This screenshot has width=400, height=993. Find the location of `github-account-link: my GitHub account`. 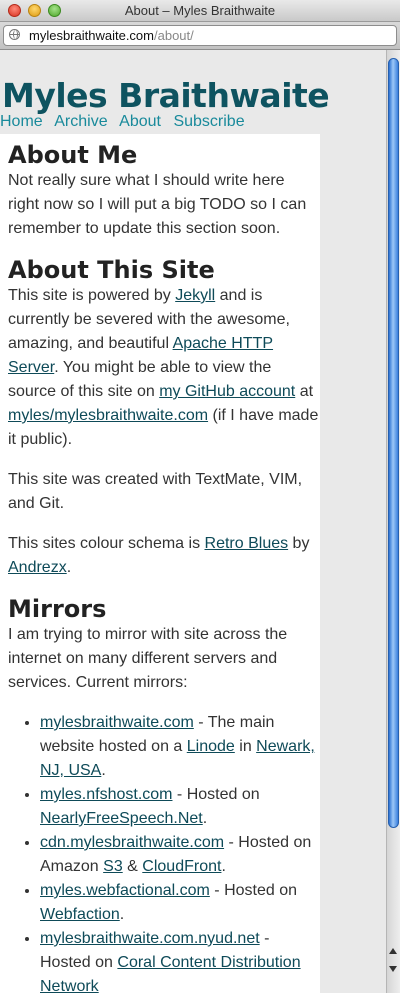

github-account-link: my GitHub account is located at coordinates (227, 391).